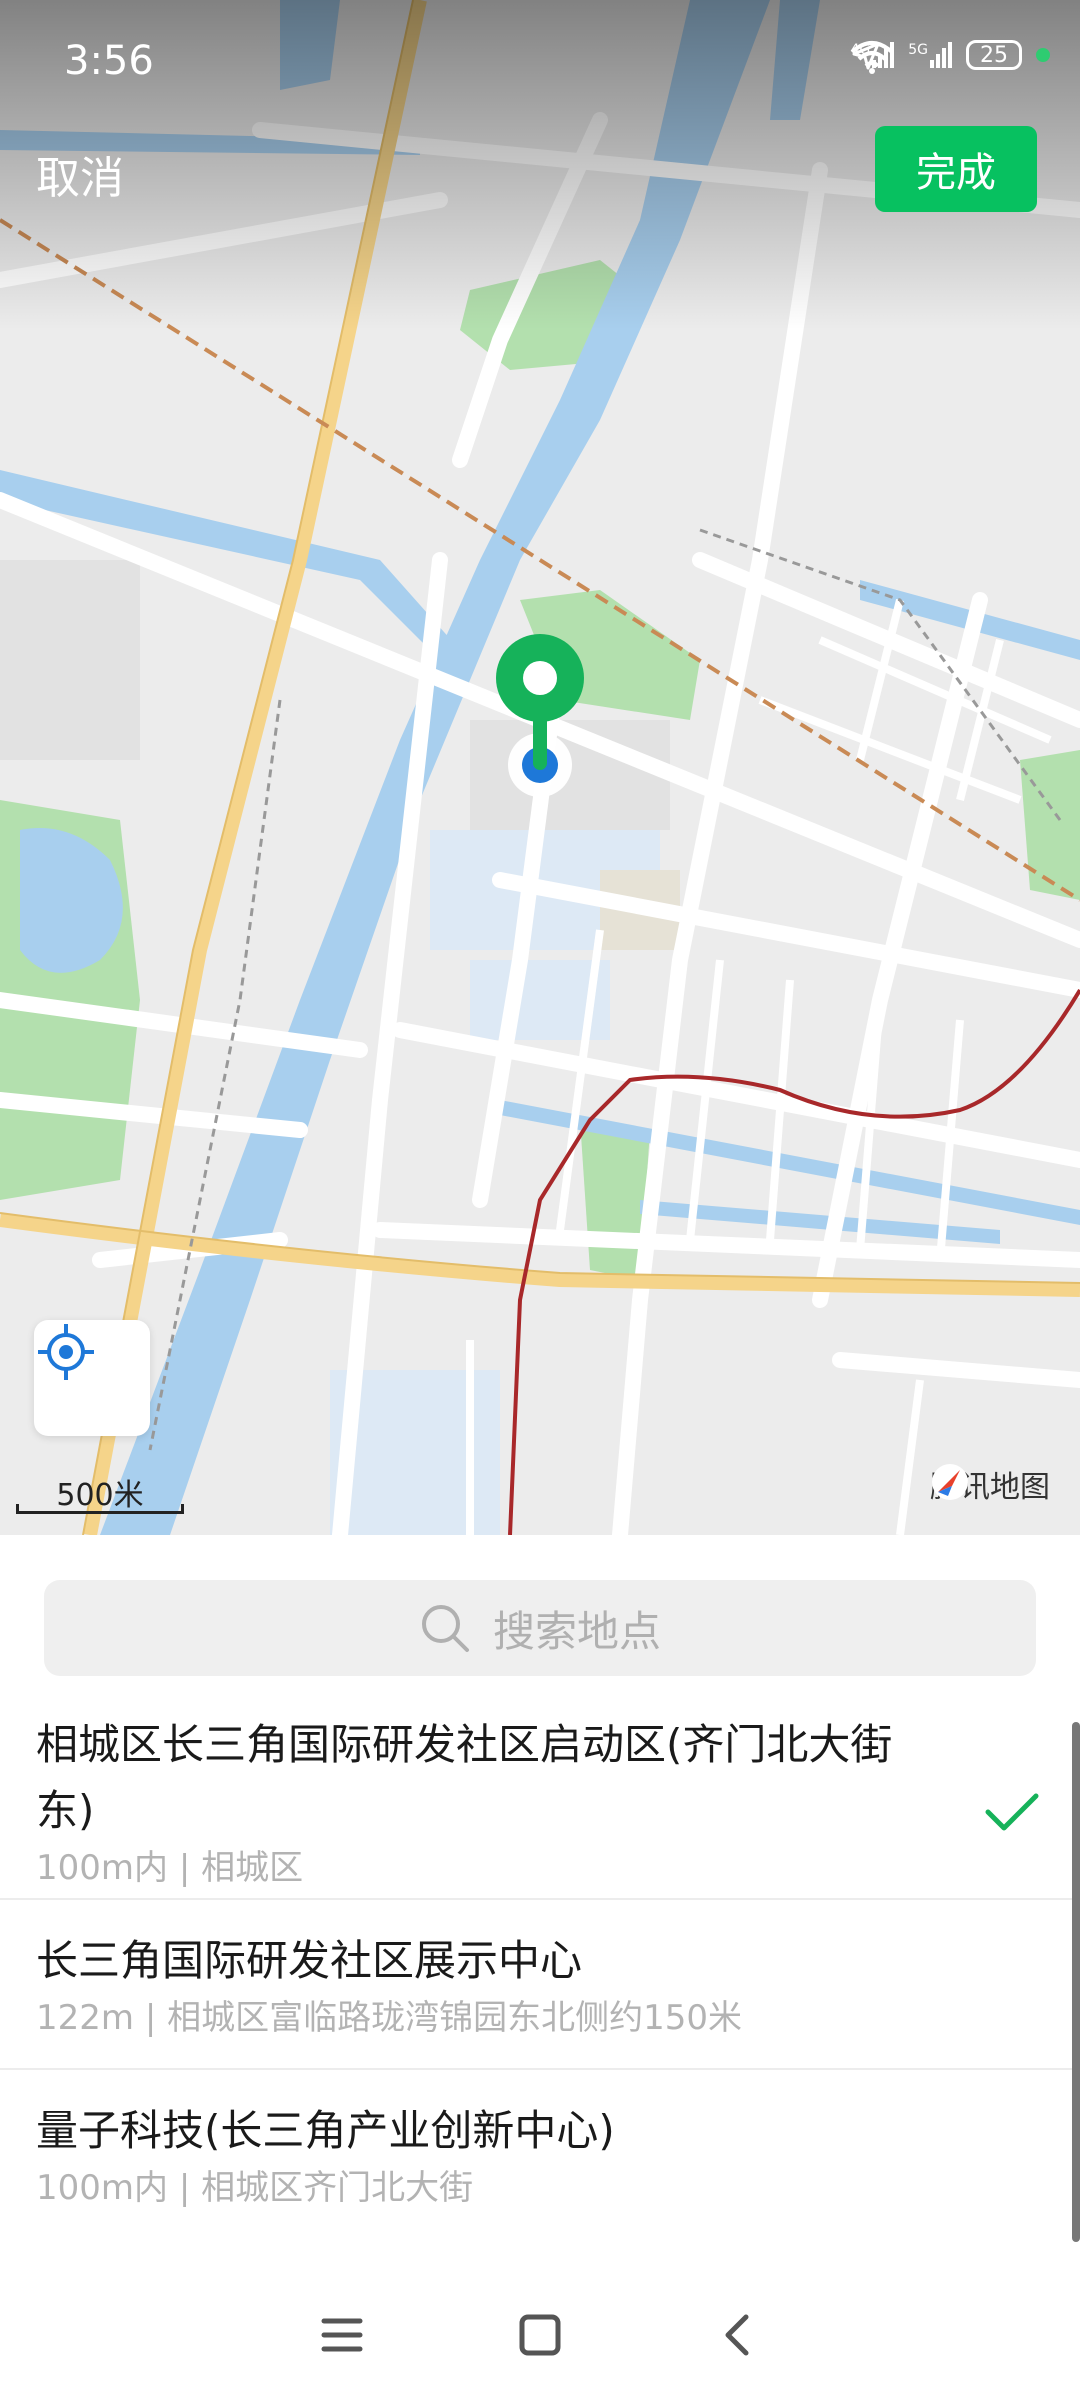 The width and height of the screenshot is (1080, 2400). I want to click on menu-icon, so click(342, 2335).